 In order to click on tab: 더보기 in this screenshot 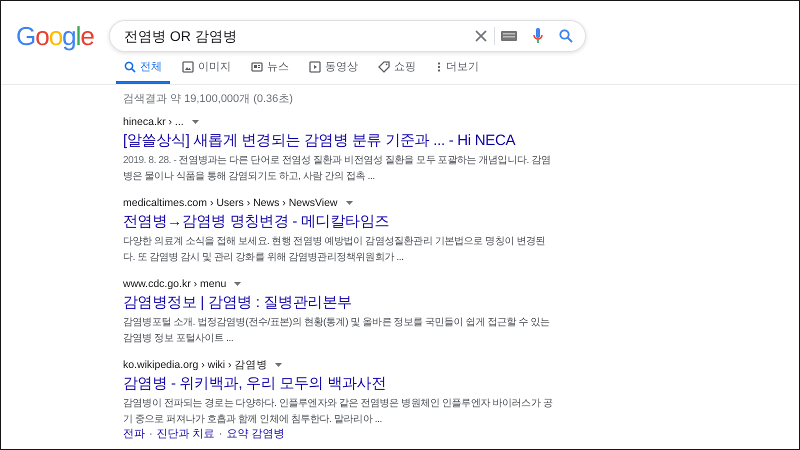, I will do `click(457, 71)`.